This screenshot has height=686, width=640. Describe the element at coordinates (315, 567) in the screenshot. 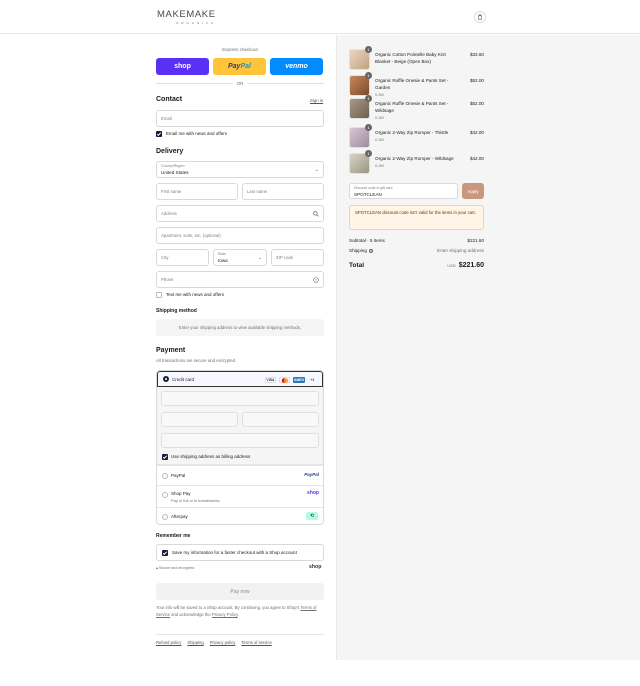

I see `shop-logo: shop` at that location.